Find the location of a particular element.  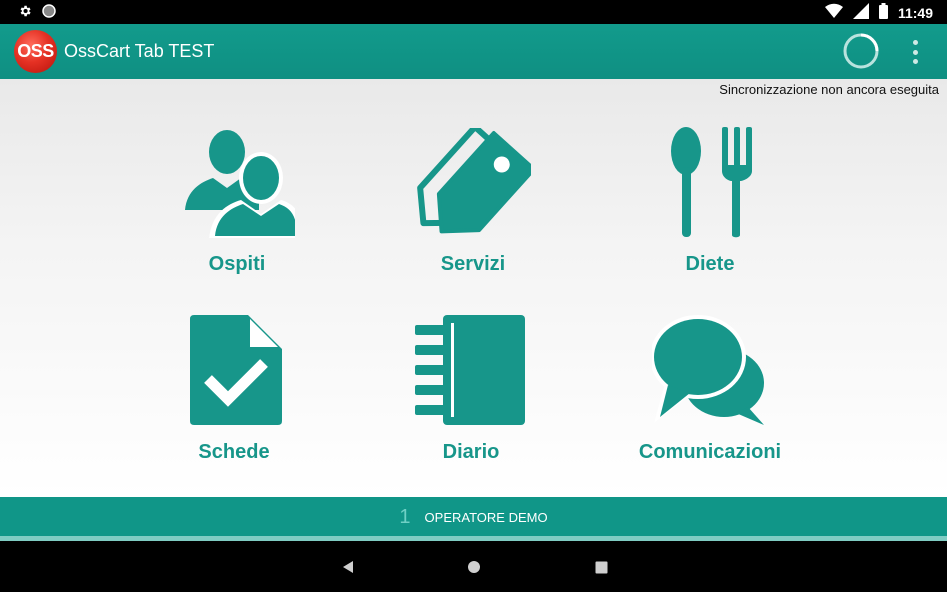

app-bar: OSS OssCart Tab TEST is located at coordinates (473, 51).